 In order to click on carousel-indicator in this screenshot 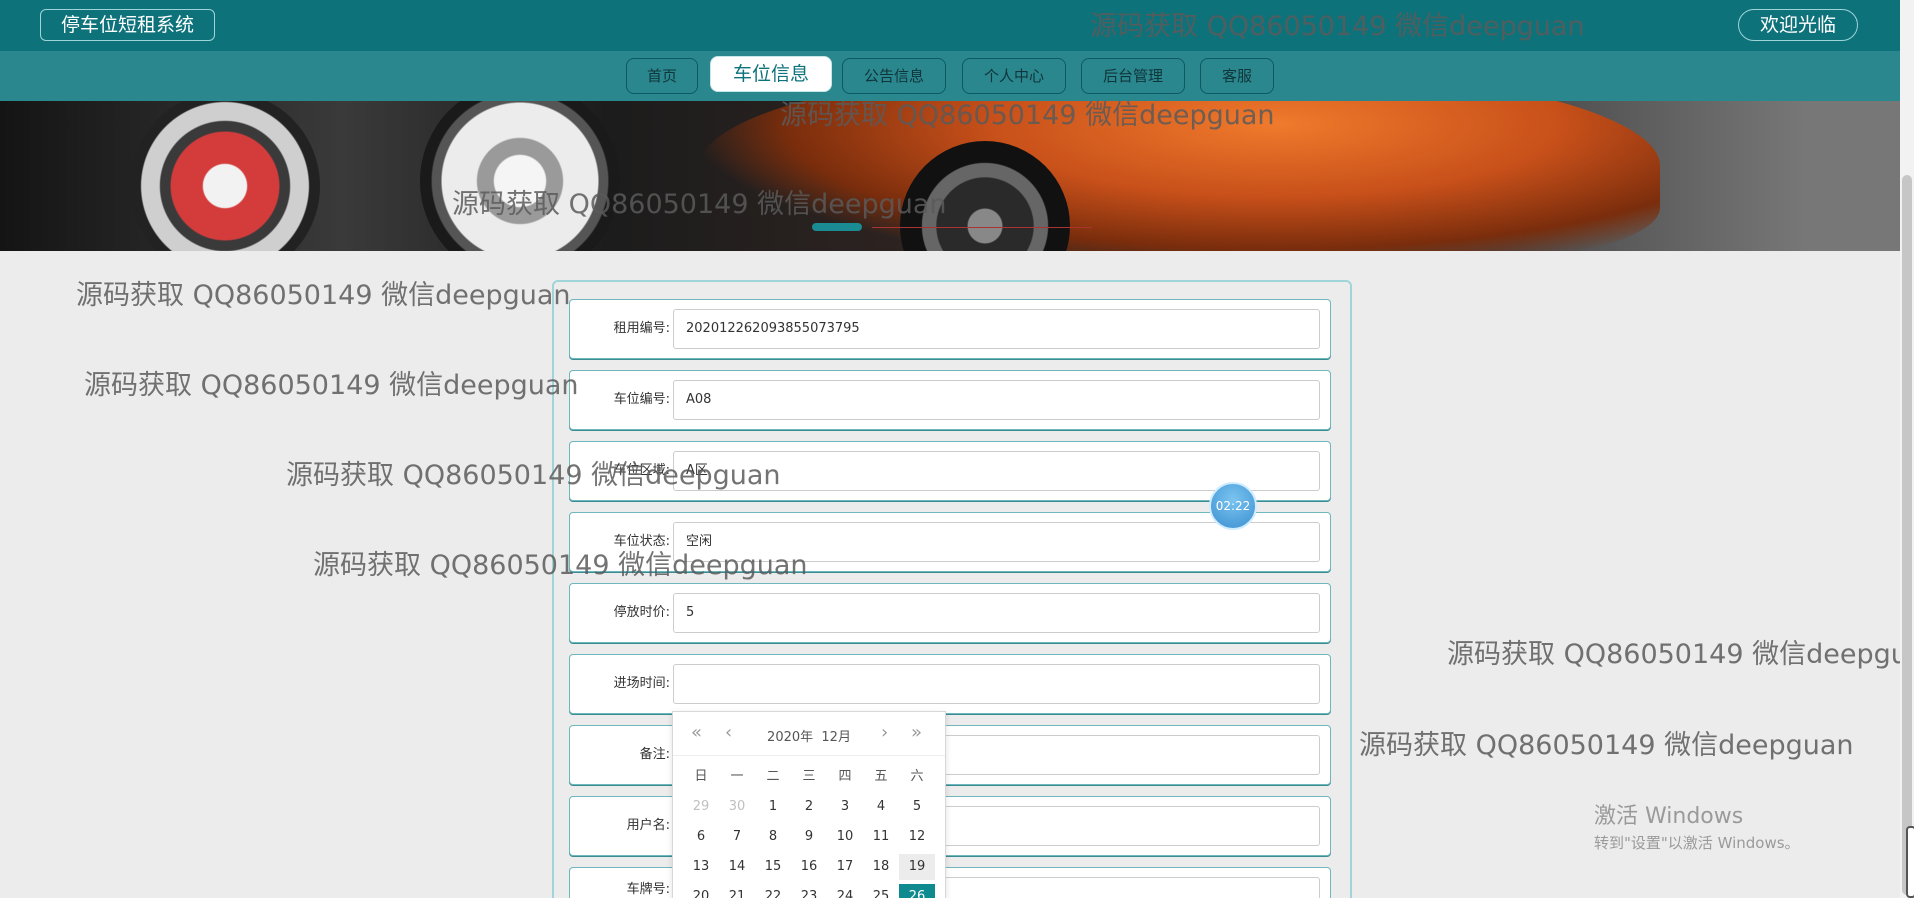, I will do `click(952, 226)`.